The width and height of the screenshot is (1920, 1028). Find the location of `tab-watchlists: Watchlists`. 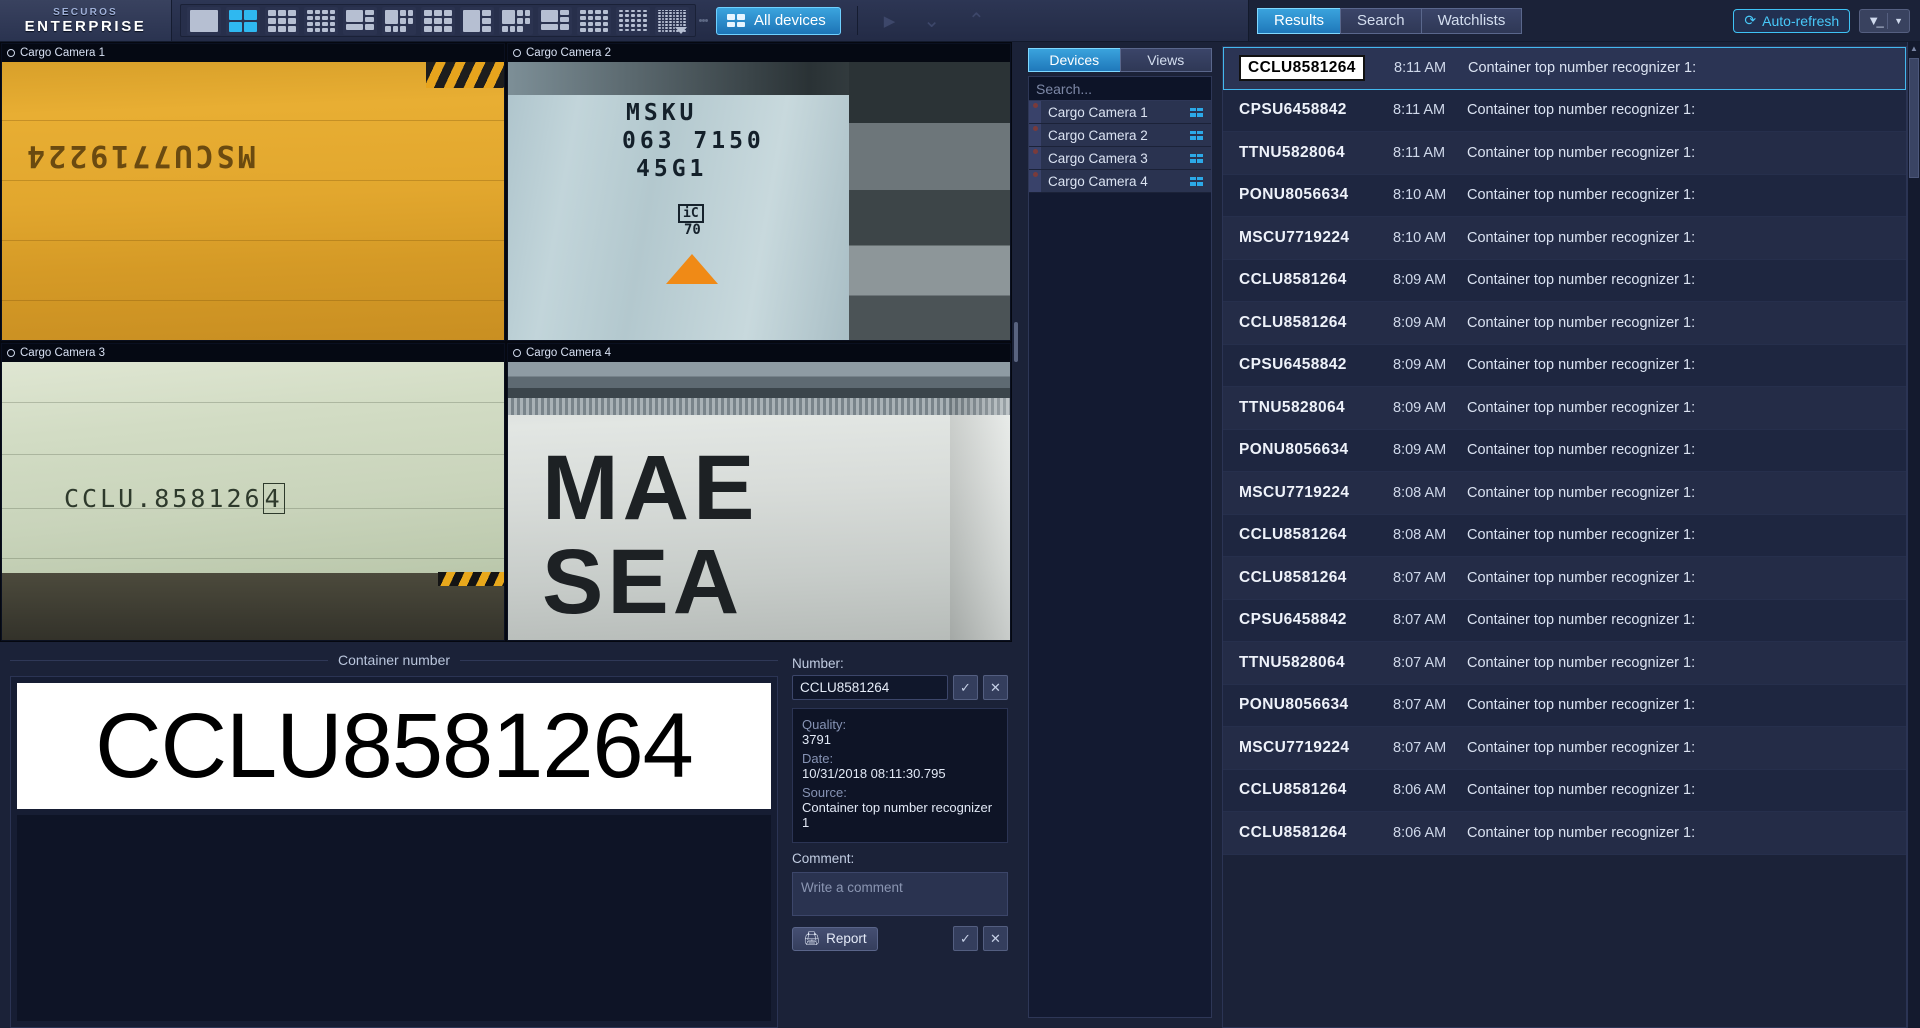

tab-watchlists: Watchlists is located at coordinates (1471, 20).